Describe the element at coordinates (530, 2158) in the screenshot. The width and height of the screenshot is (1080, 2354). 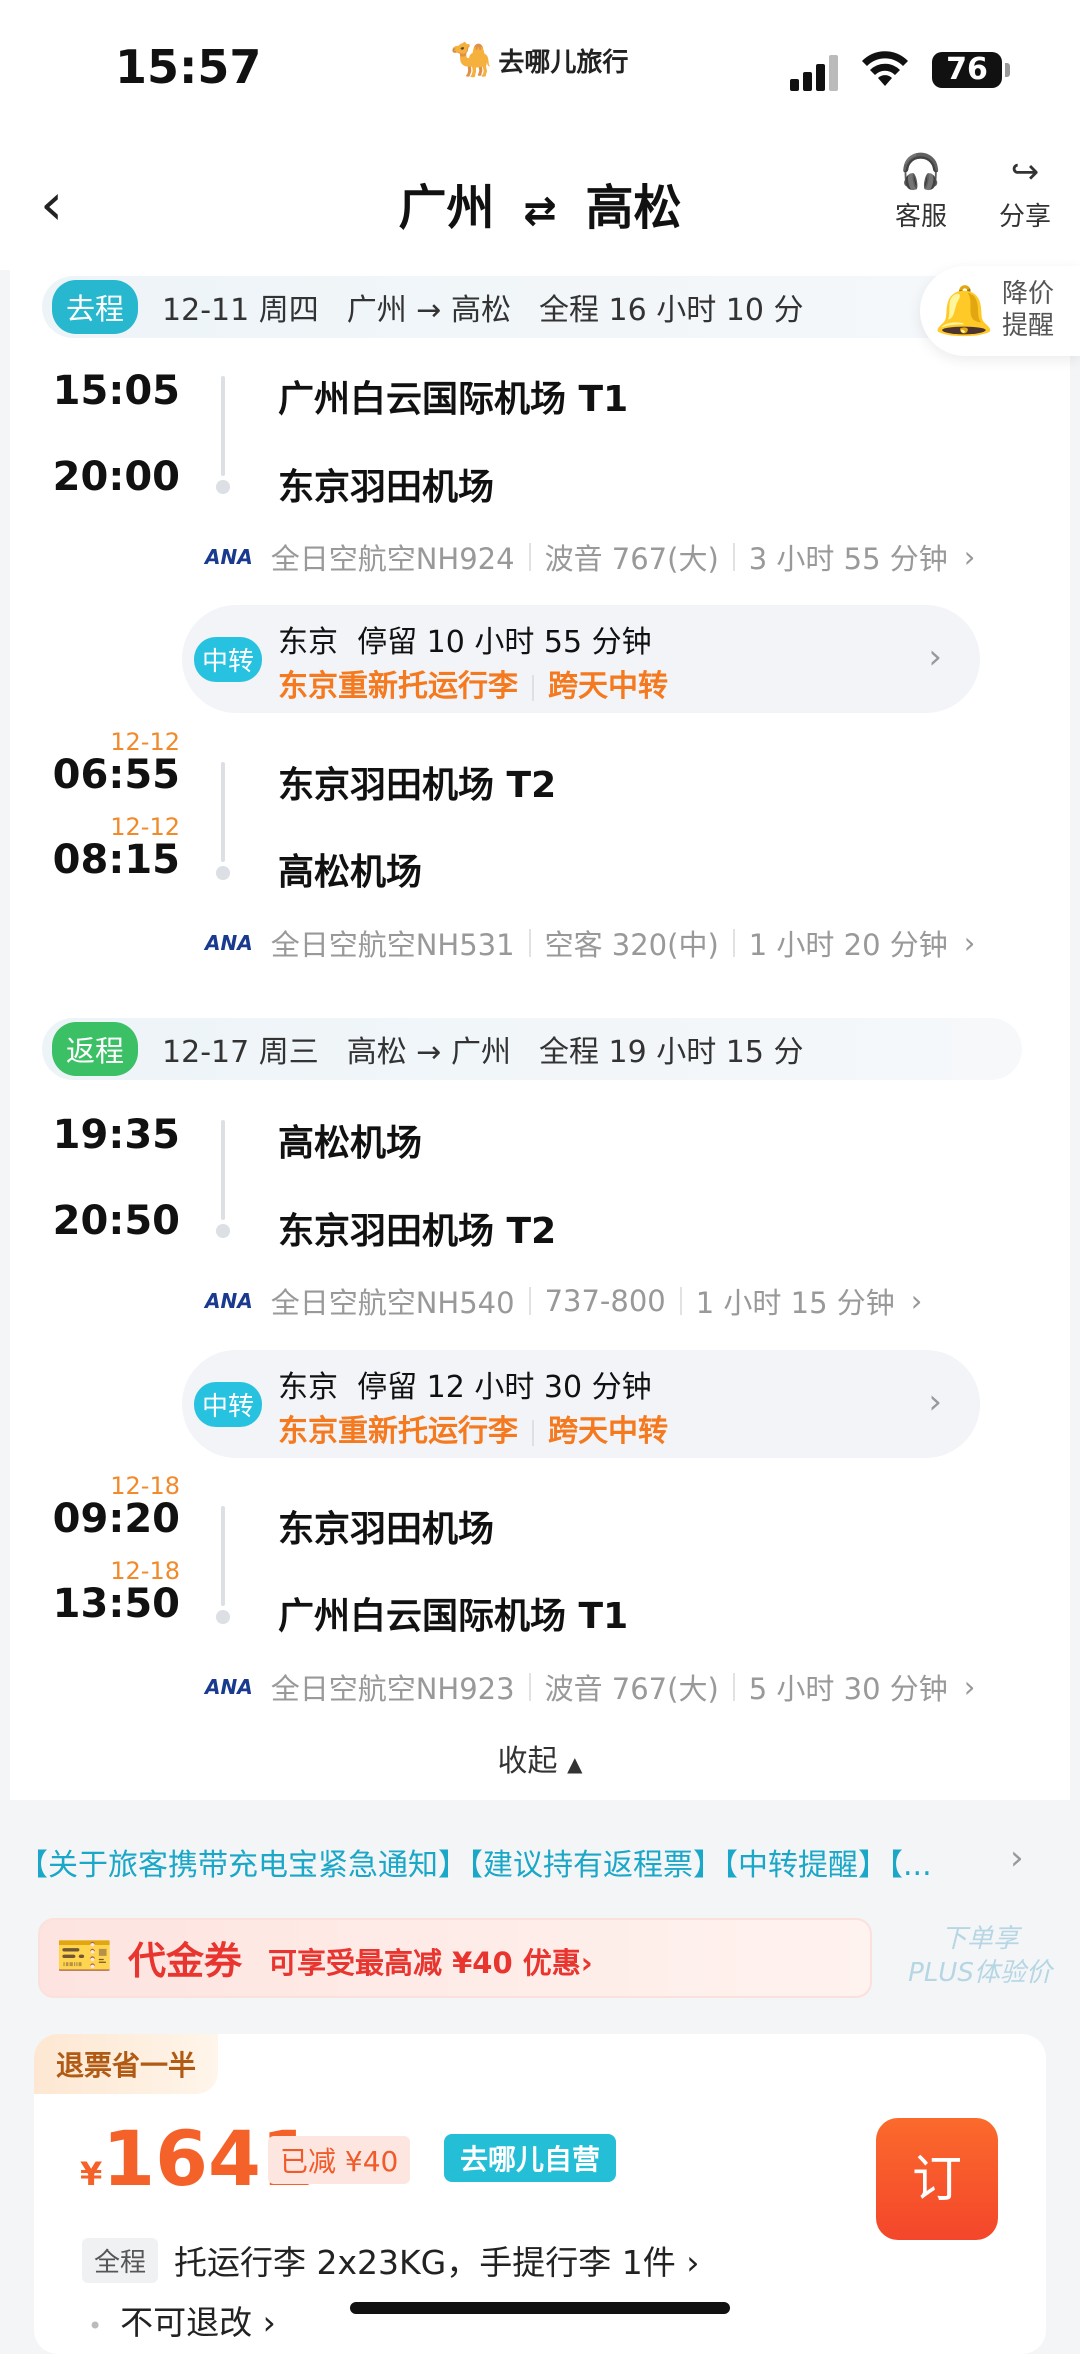
I see `self-operated-badge: 去哪儿自营` at that location.